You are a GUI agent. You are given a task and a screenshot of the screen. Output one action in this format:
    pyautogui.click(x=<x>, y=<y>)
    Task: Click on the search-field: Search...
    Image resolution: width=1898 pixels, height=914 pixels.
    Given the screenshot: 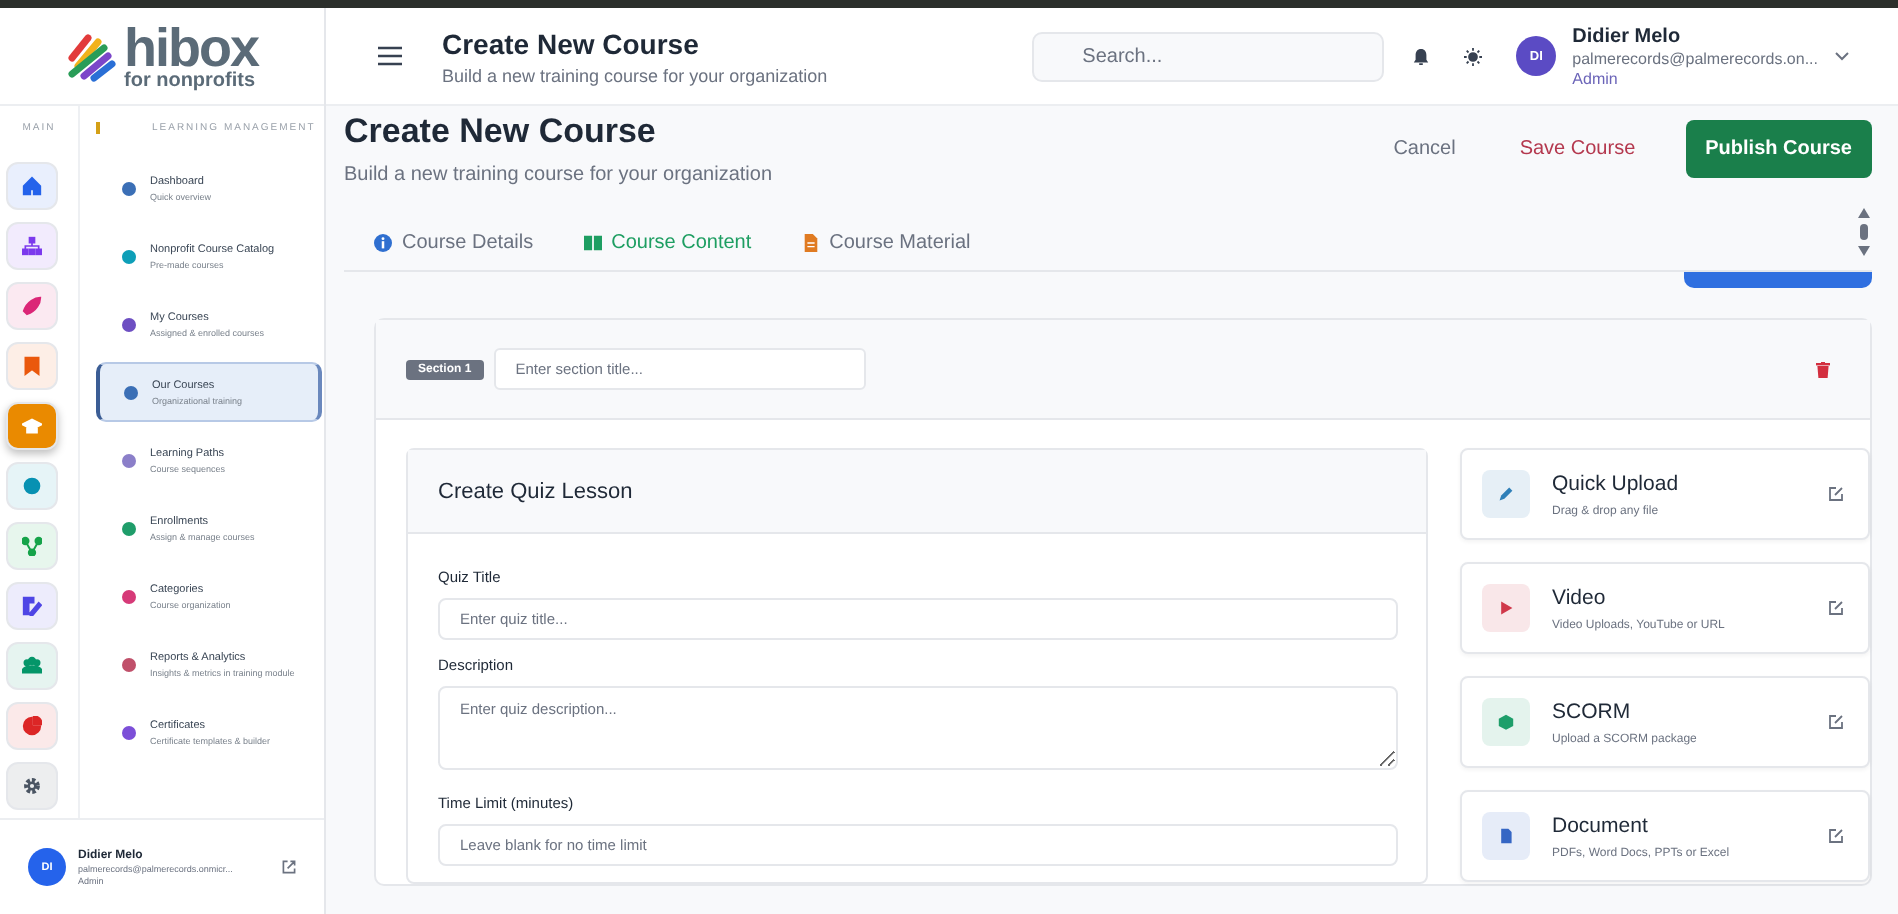 What is the action you would take?
    pyautogui.click(x=1208, y=56)
    